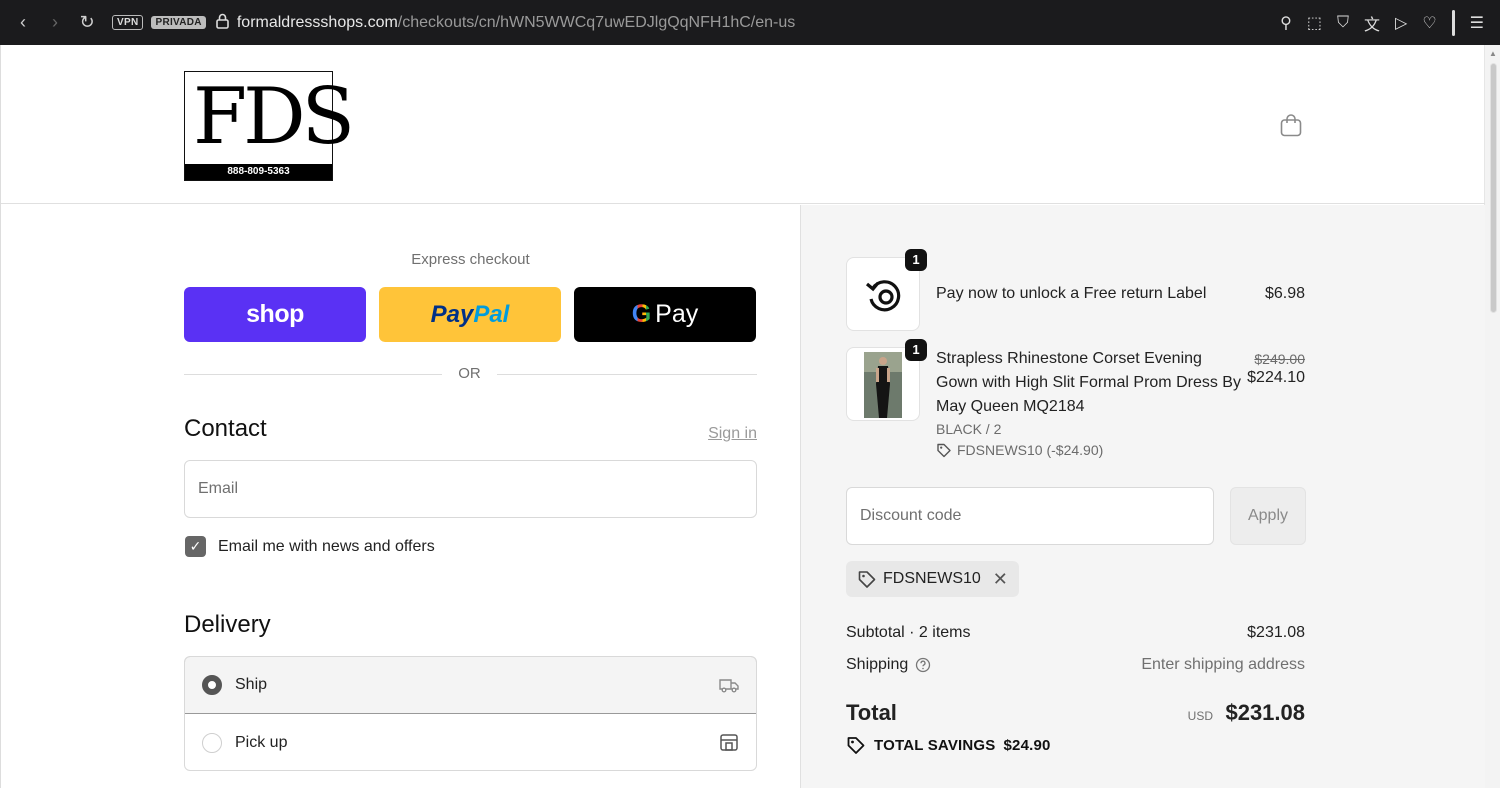 This screenshot has height=788, width=1500. Describe the element at coordinates (1276, 632) in the screenshot. I see `subtotal-value: $231.08` at that location.